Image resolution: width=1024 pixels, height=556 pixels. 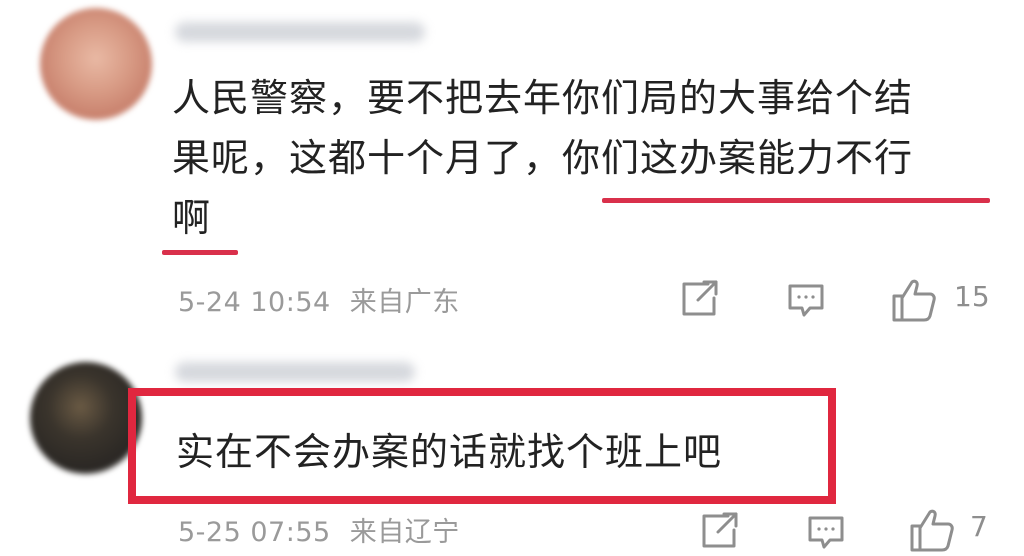 What do you see at coordinates (979, 526) in the screenshot?
I see `like-count: 7` at bounding box center [979, 526].